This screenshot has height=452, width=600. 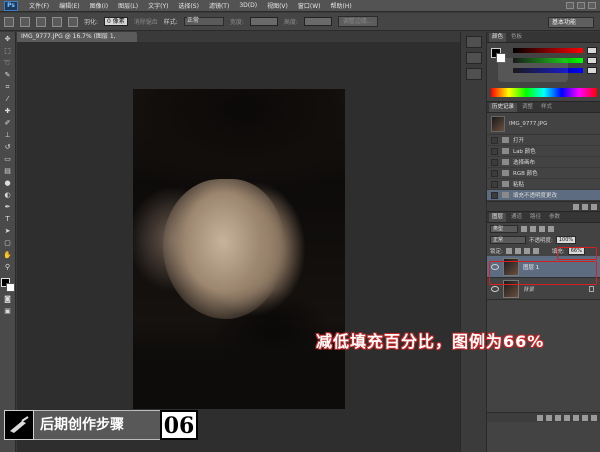 What do you see at coordinates (546, 107) in the screenshot?
I see `tab-styles: 样式` at bounding box center [546, 107].